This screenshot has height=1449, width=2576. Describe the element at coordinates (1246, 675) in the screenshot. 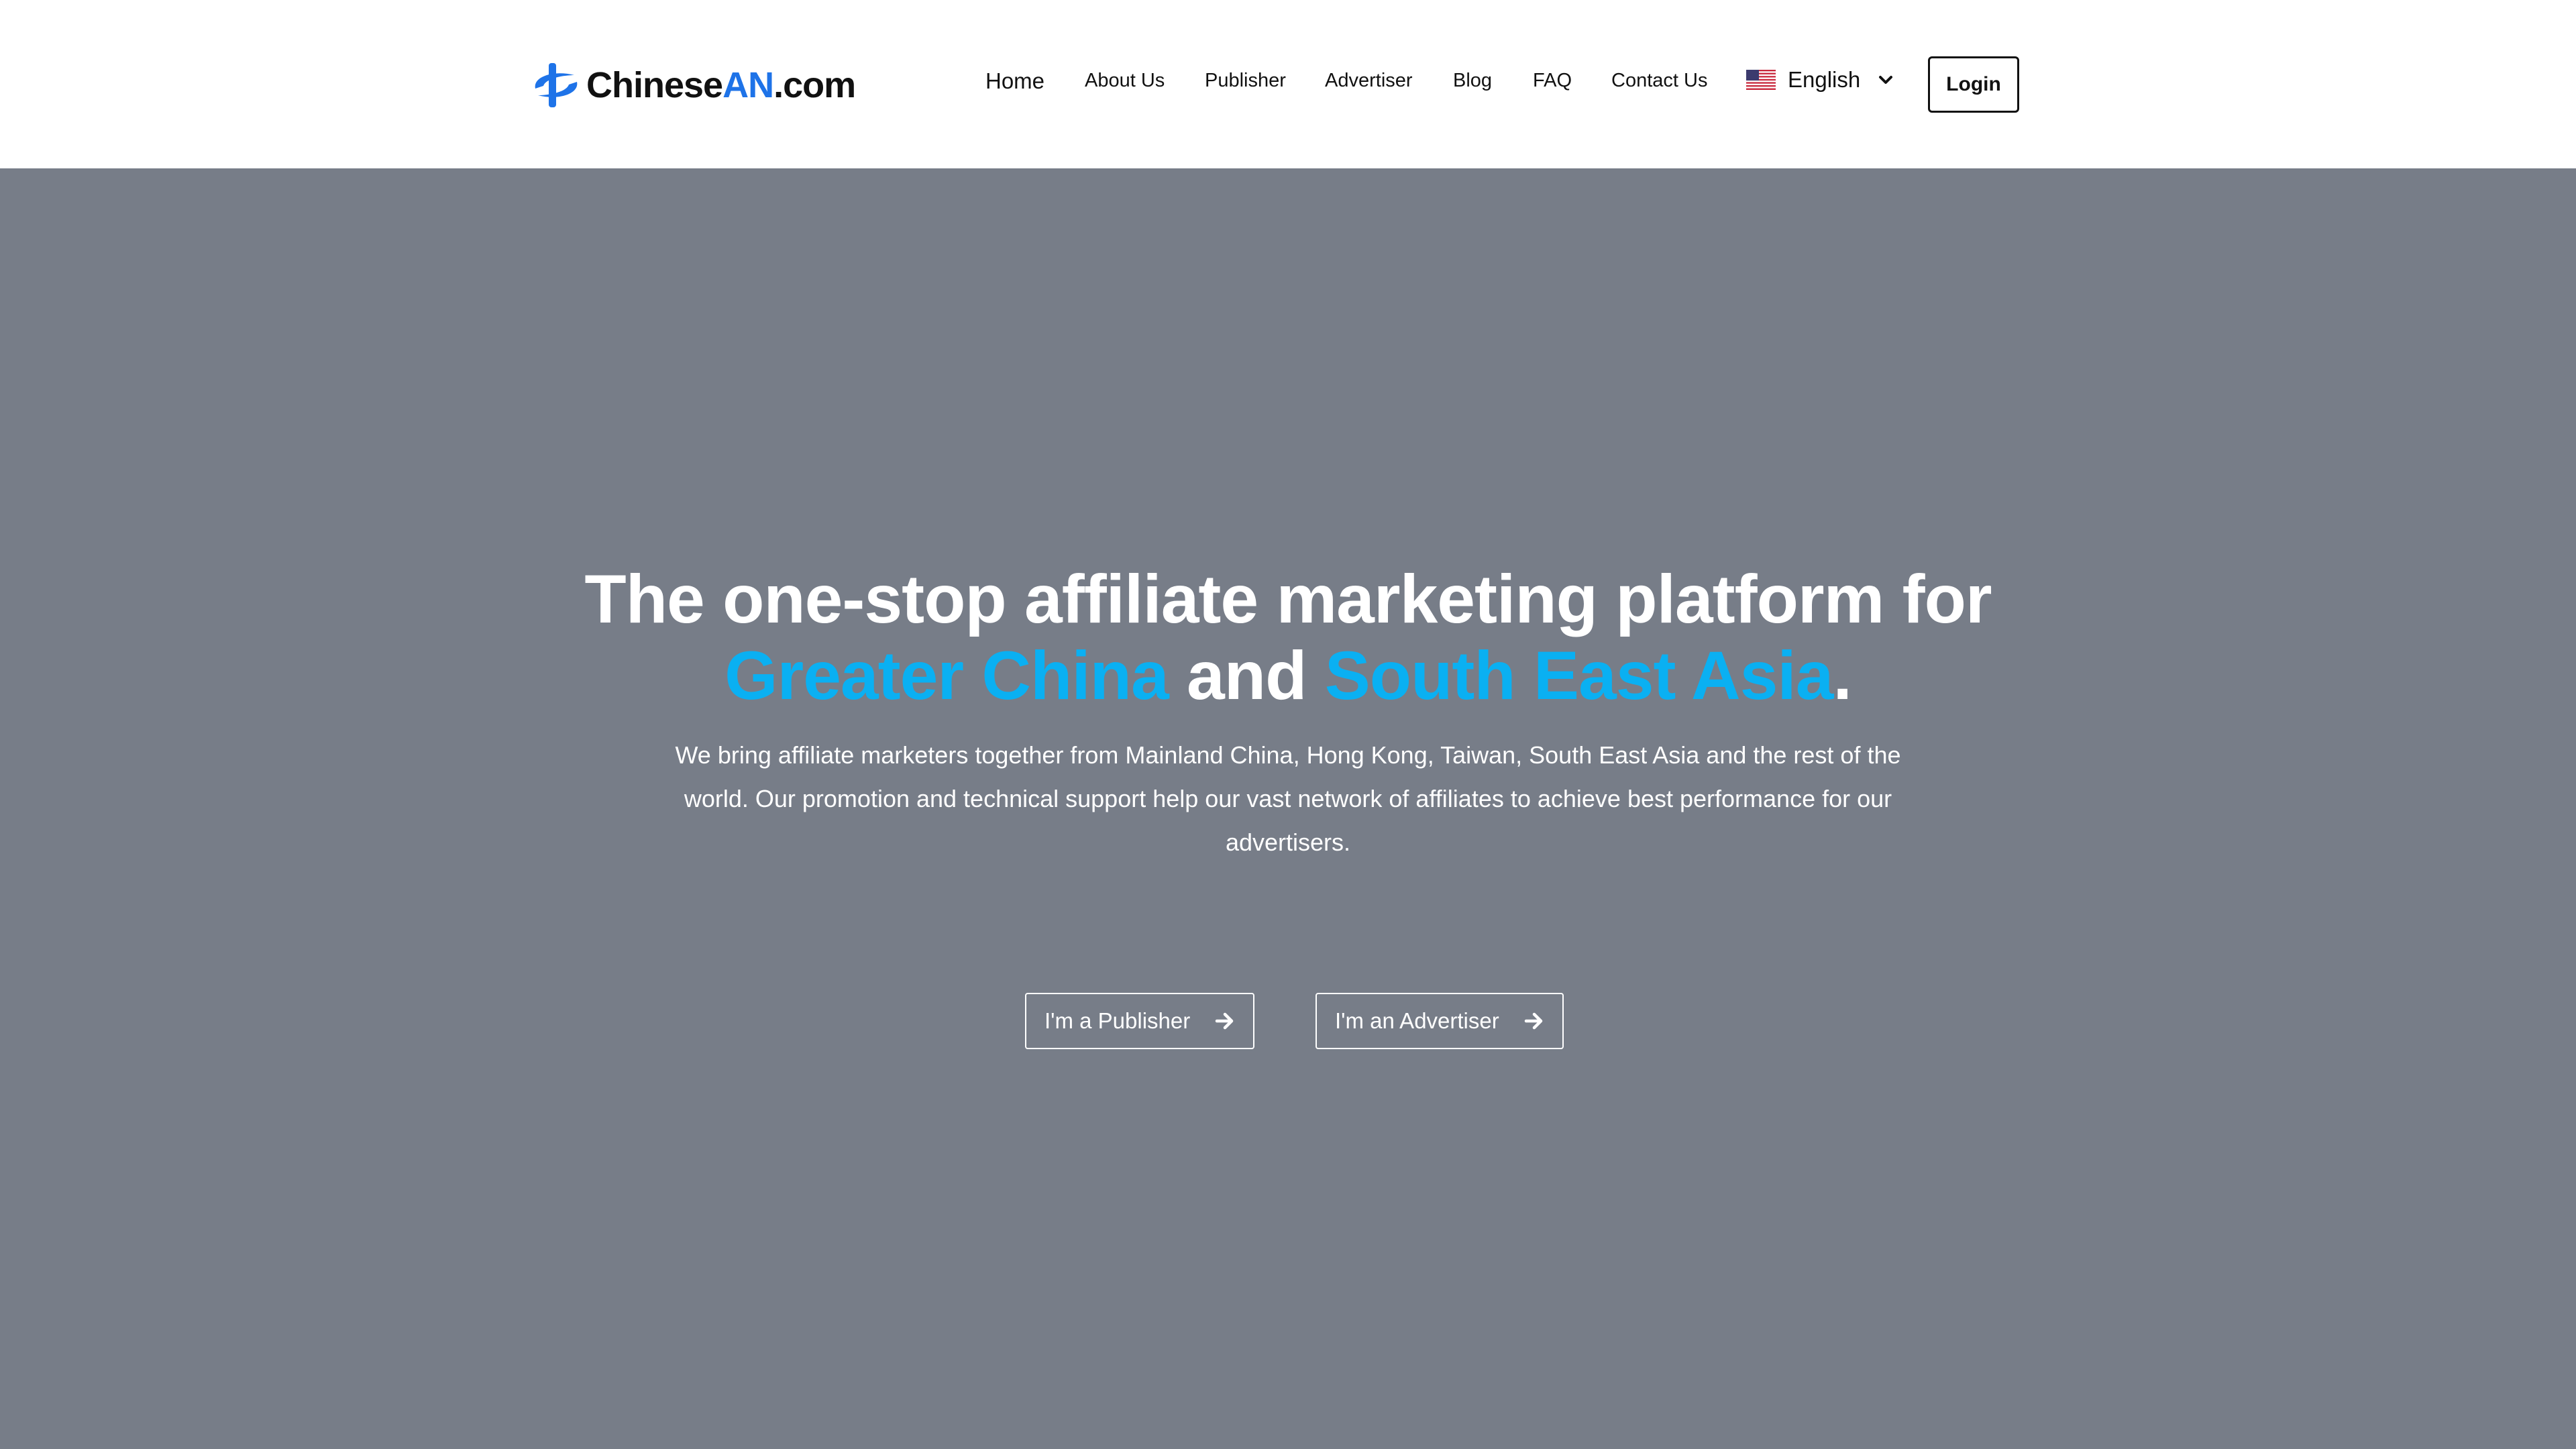

I see `headline-and: and` at that location.